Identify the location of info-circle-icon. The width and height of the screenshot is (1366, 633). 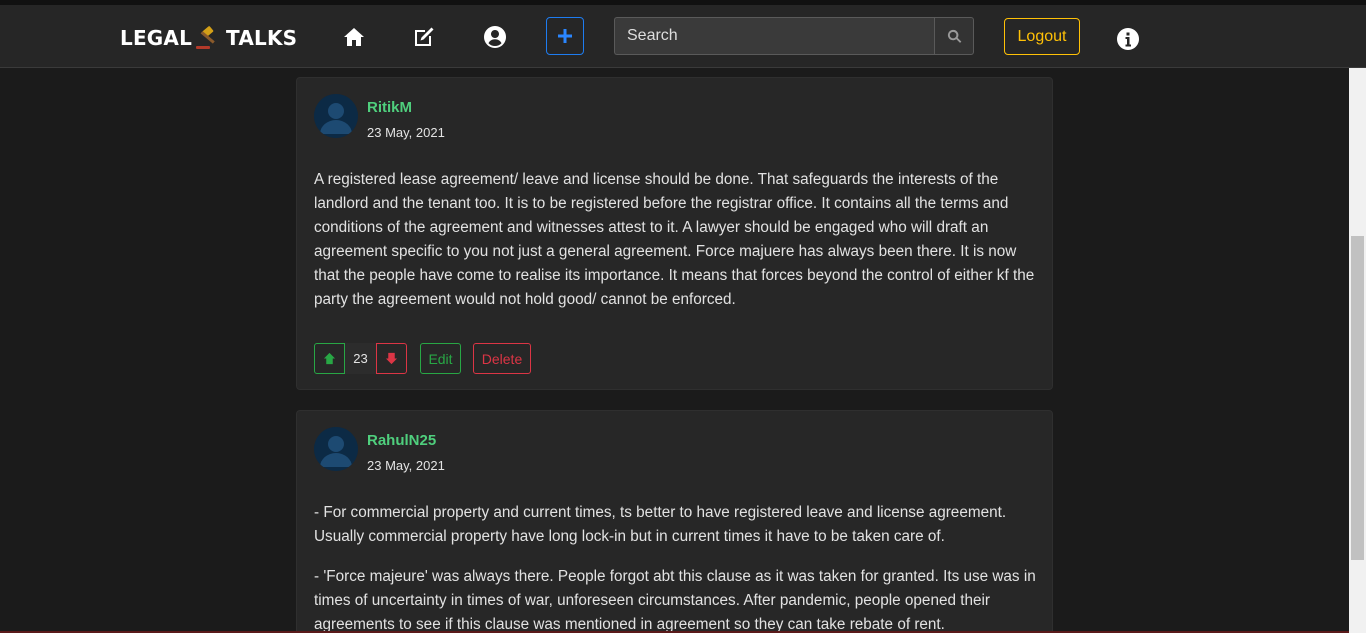
(1128, 39).